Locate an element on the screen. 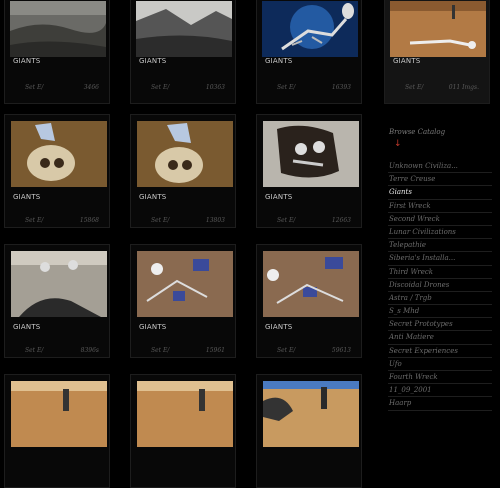 The width and height of the screenshot is (500, 488). gallery-card: GIANTS Set E/ 15961 is located at coordinates (183, 301).